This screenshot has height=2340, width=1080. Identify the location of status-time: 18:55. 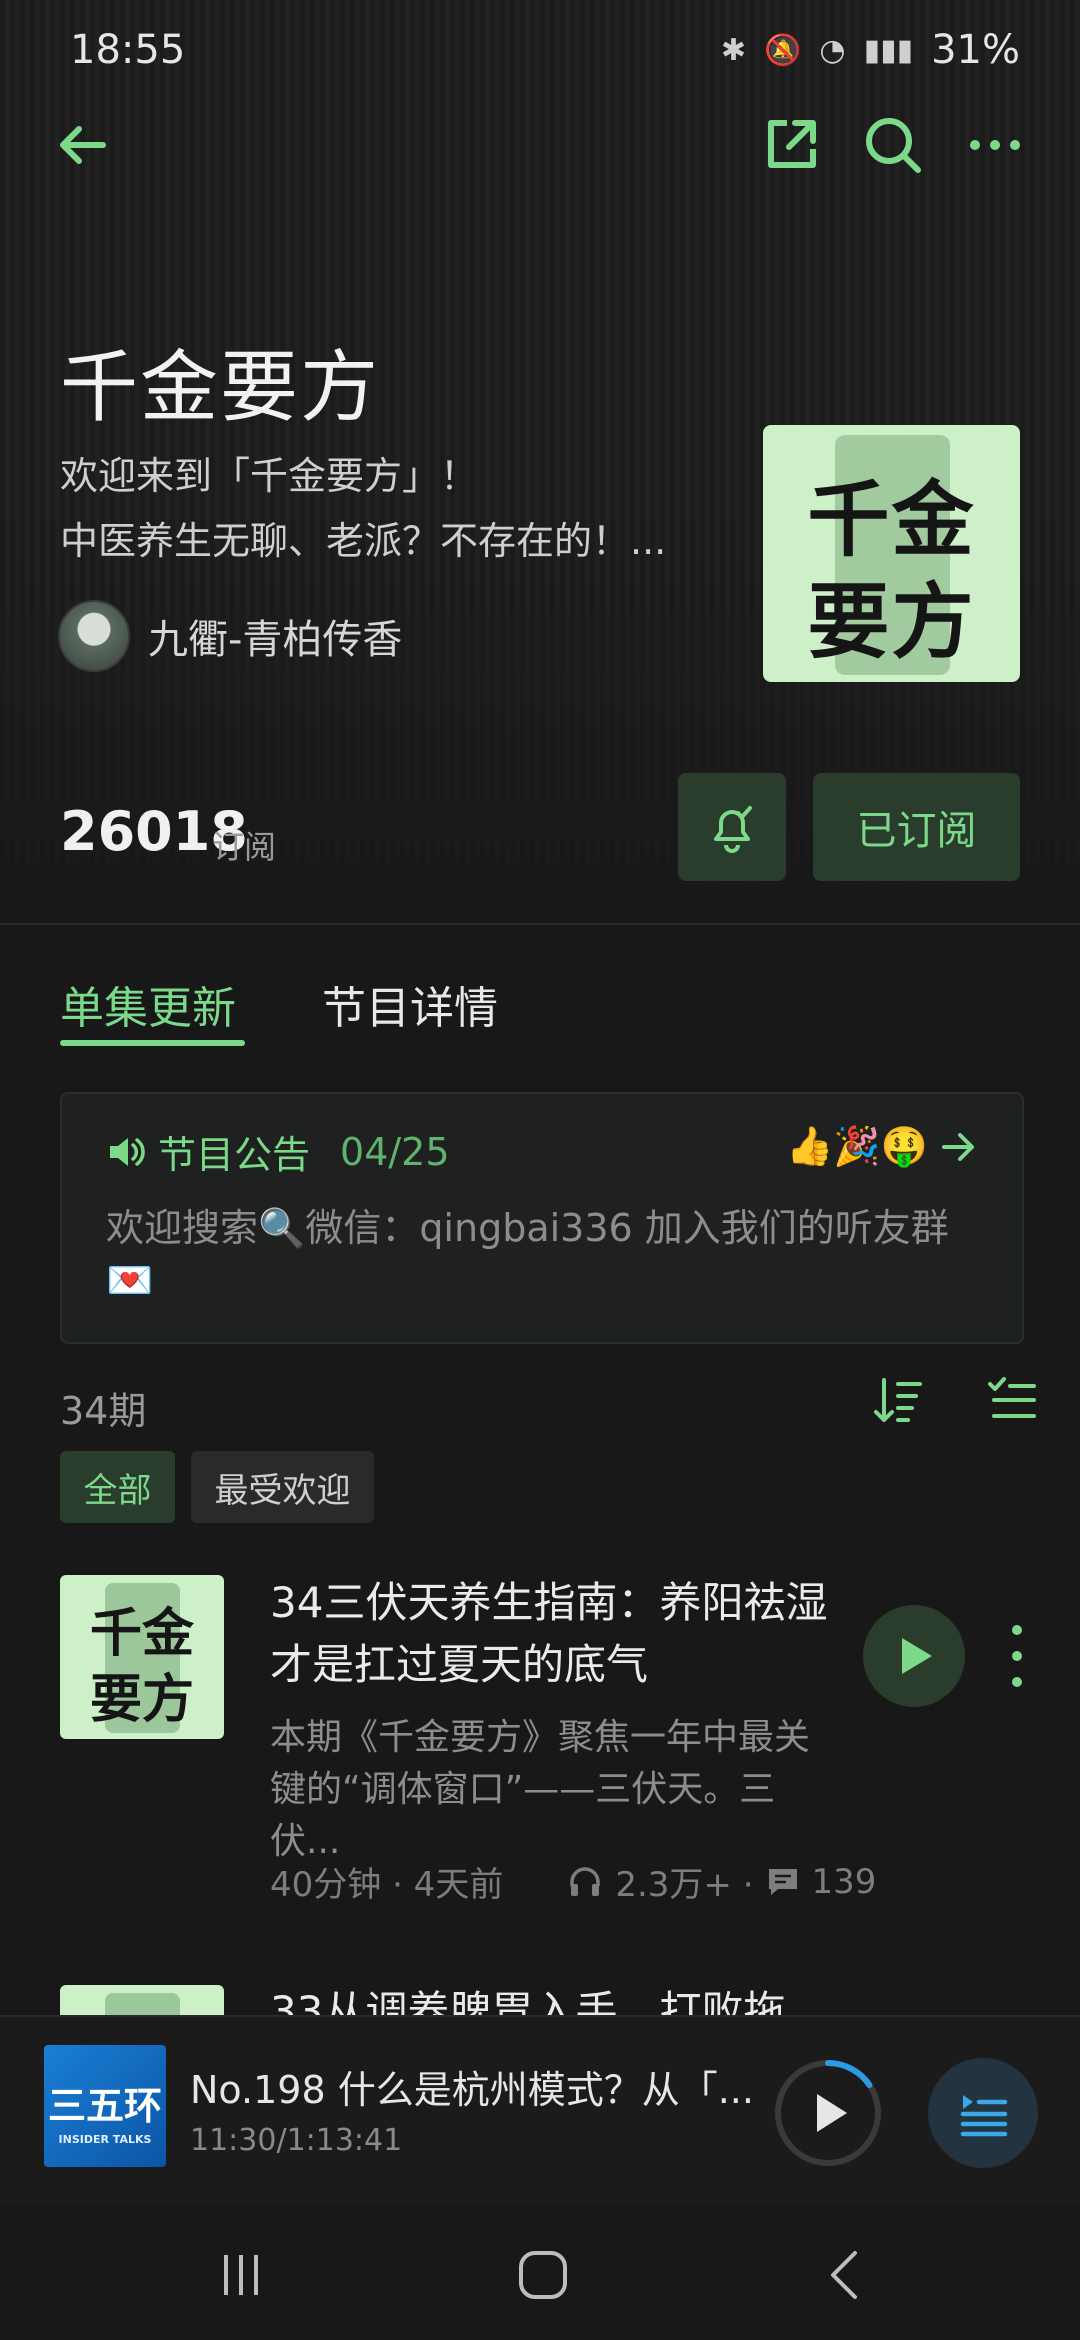
(128, 50).